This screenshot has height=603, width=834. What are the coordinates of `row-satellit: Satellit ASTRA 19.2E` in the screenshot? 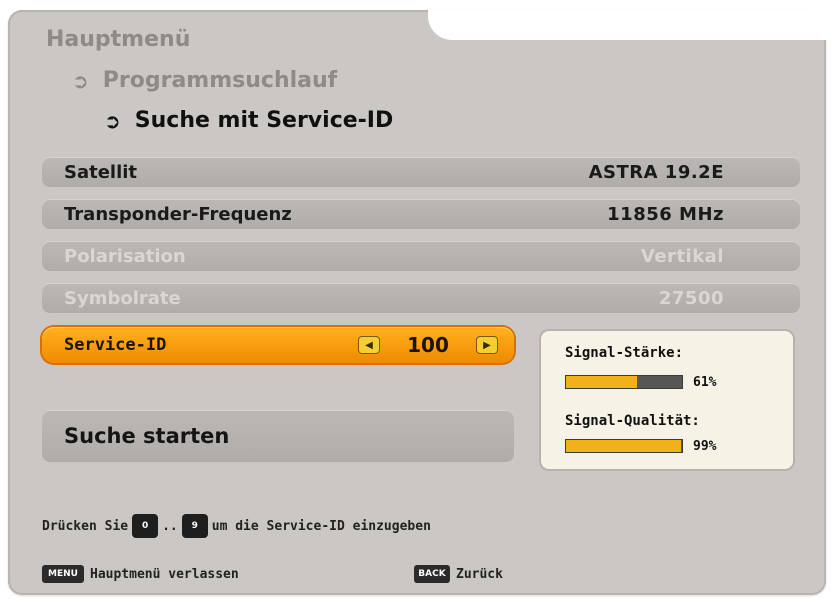 It's located at (421, 172).